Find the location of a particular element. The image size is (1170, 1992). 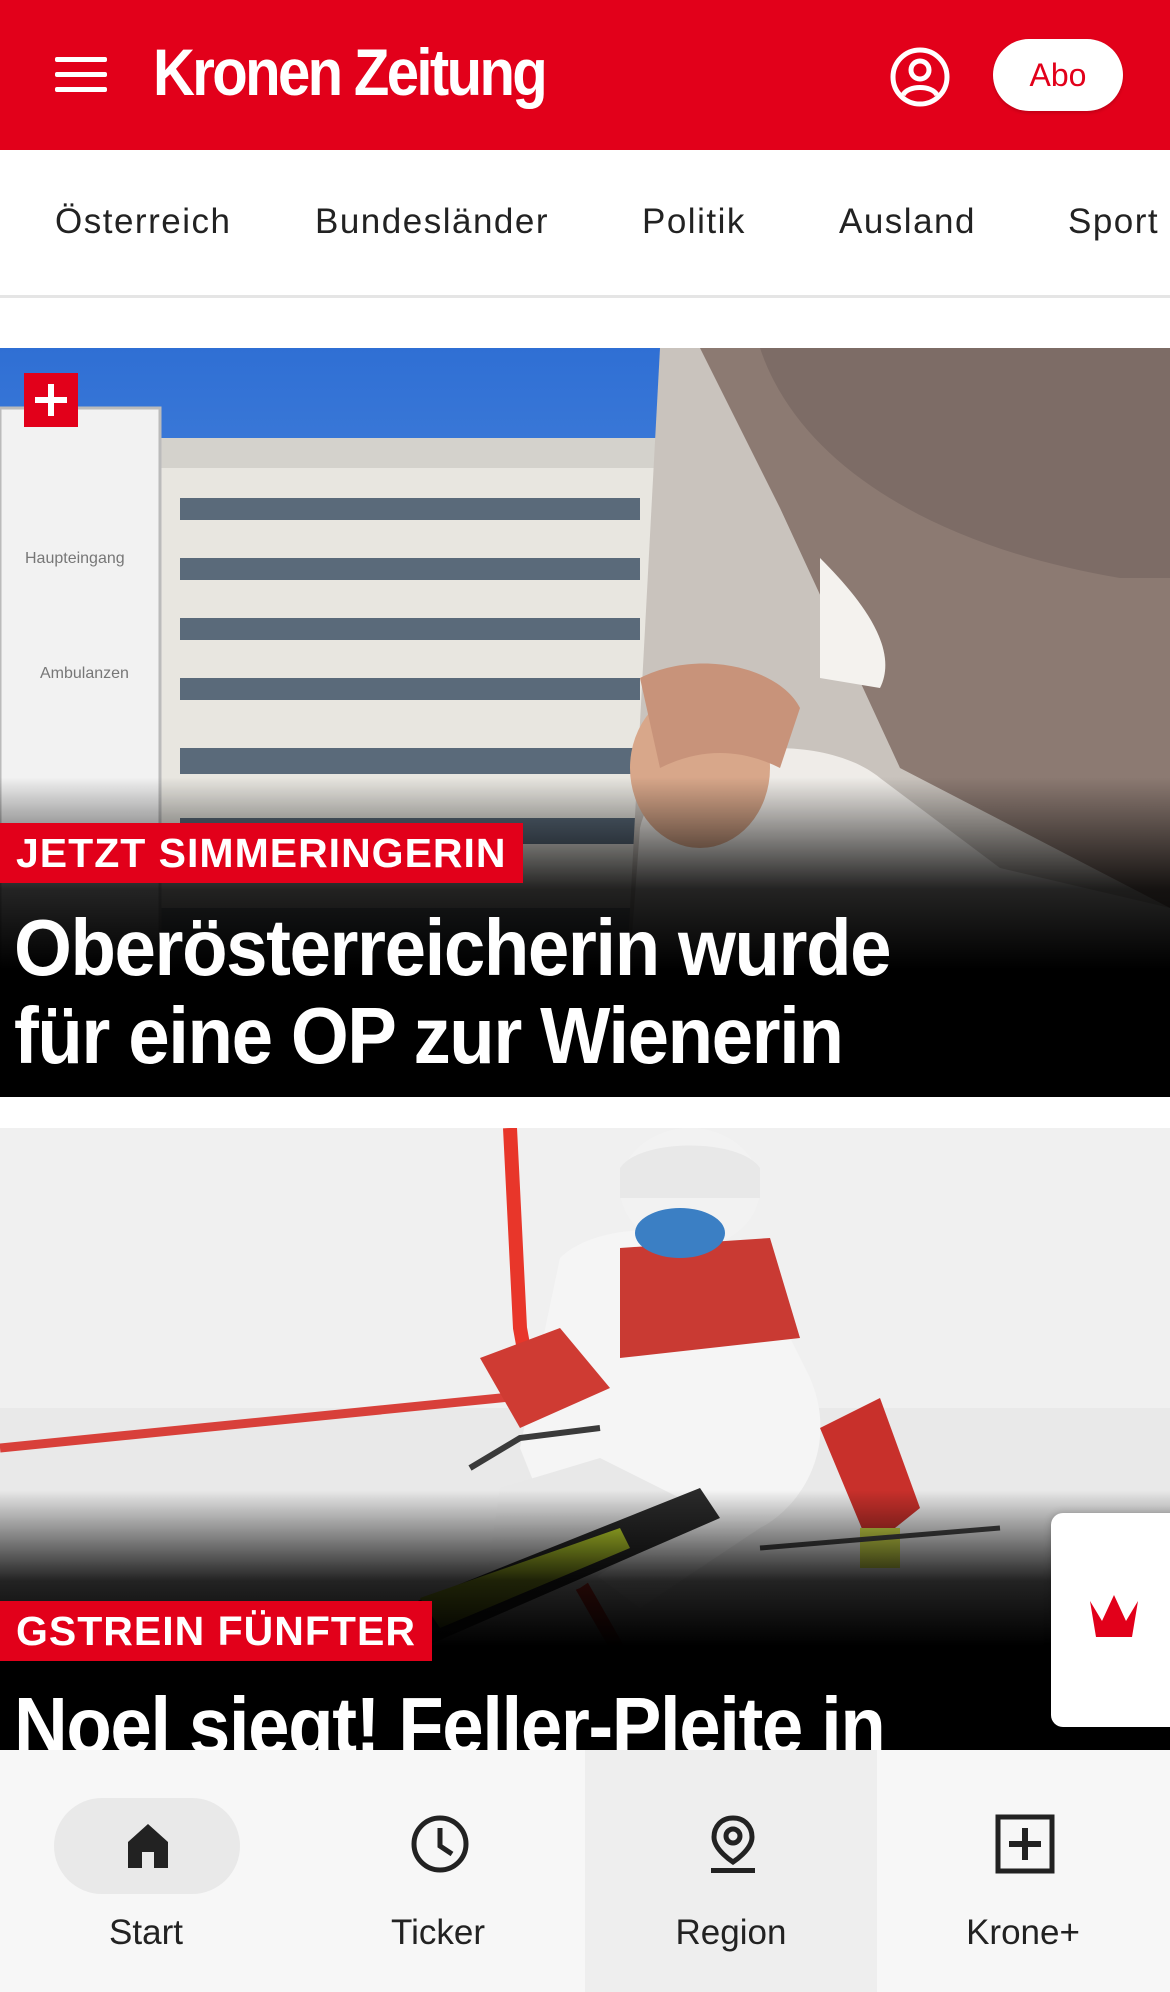

category-ausland: Ausland is located at coordinates (907, 222).